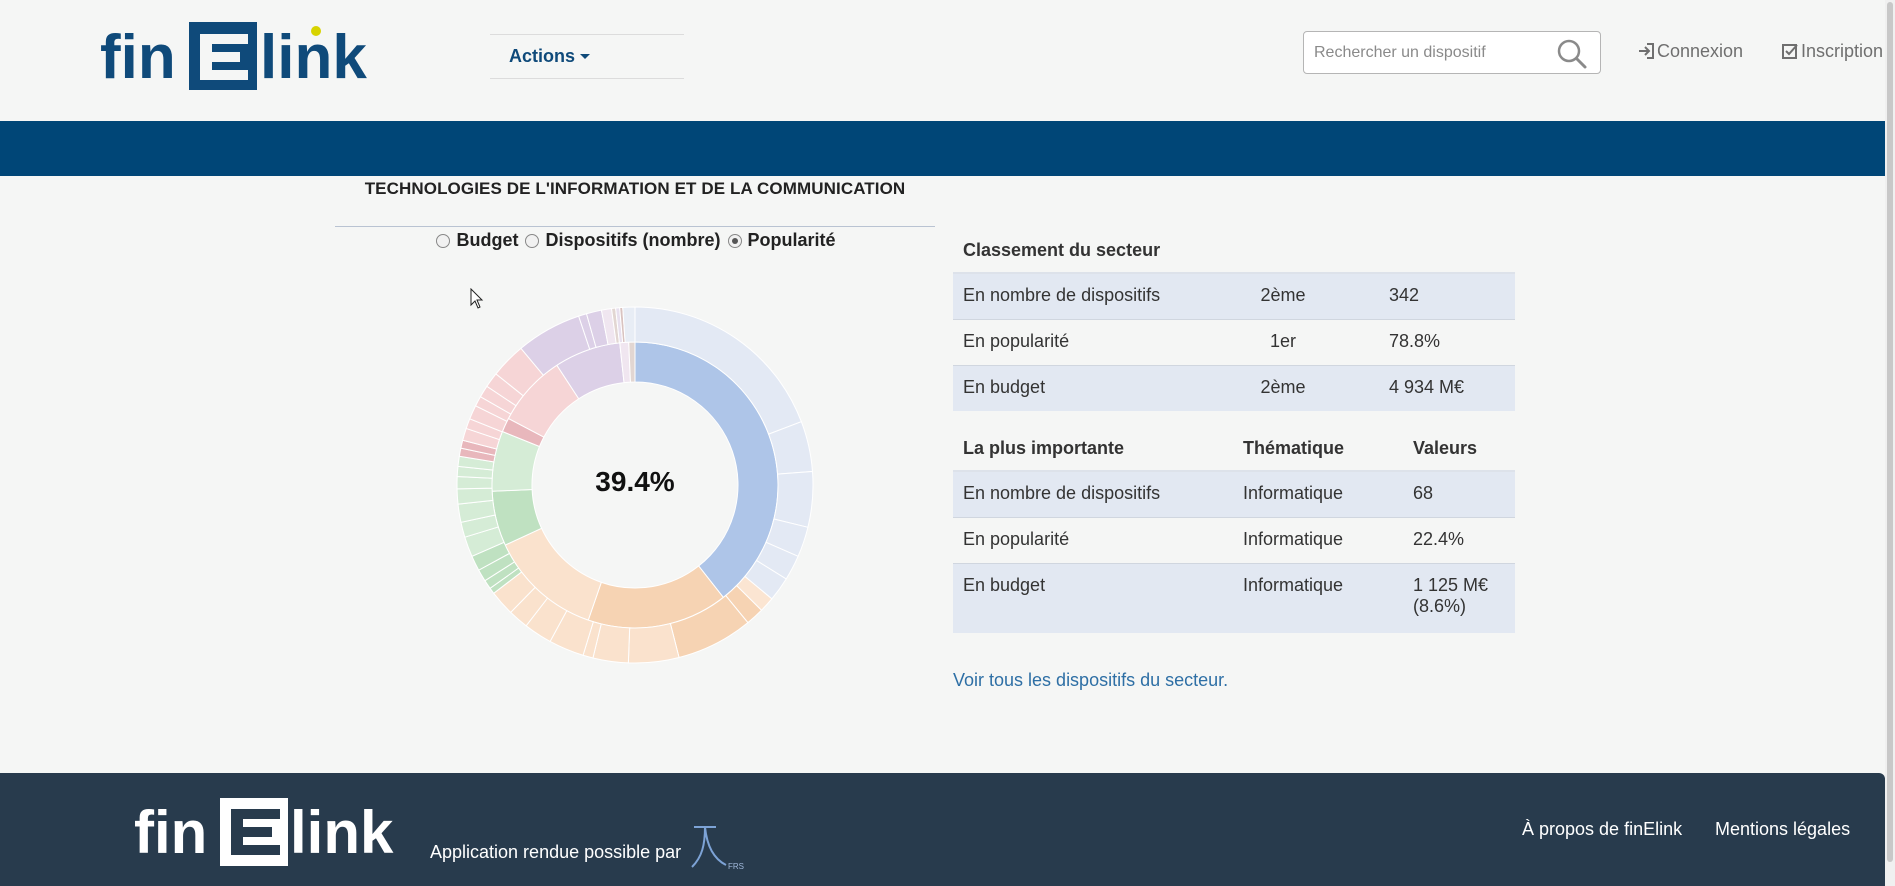 This screenshot has height=886, width=1895. Describe the element at coordinates (1459, 539) in the screenshot. I see `row-value: 22.4%` at that location.